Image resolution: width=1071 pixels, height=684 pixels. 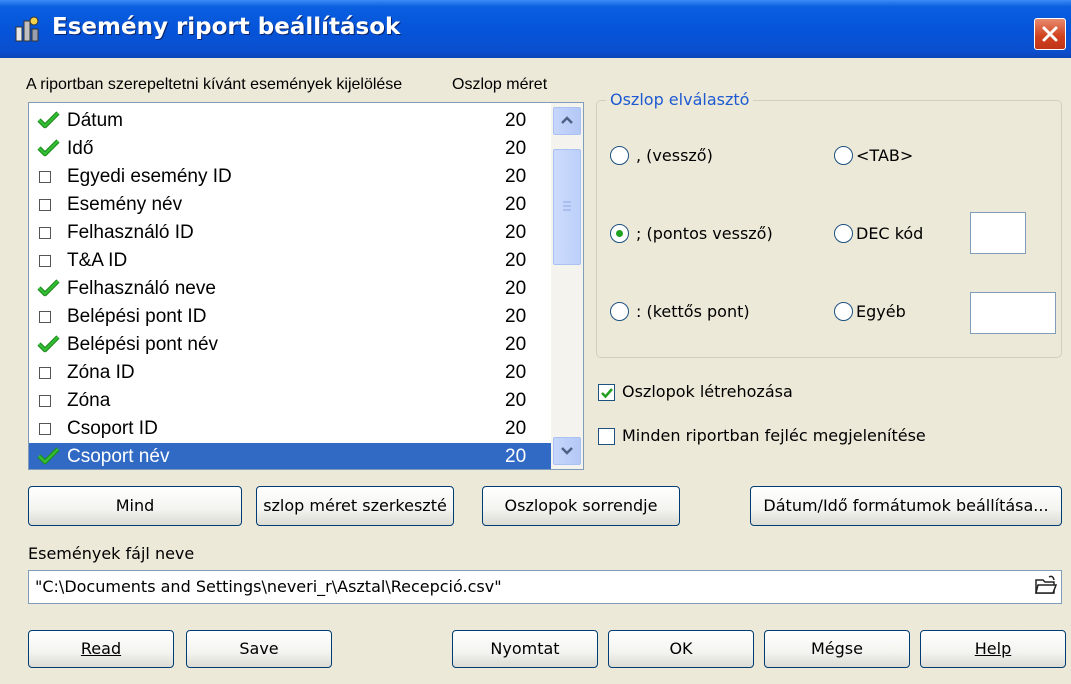 I want to click on radio-colon, so click(x=619, y=311).